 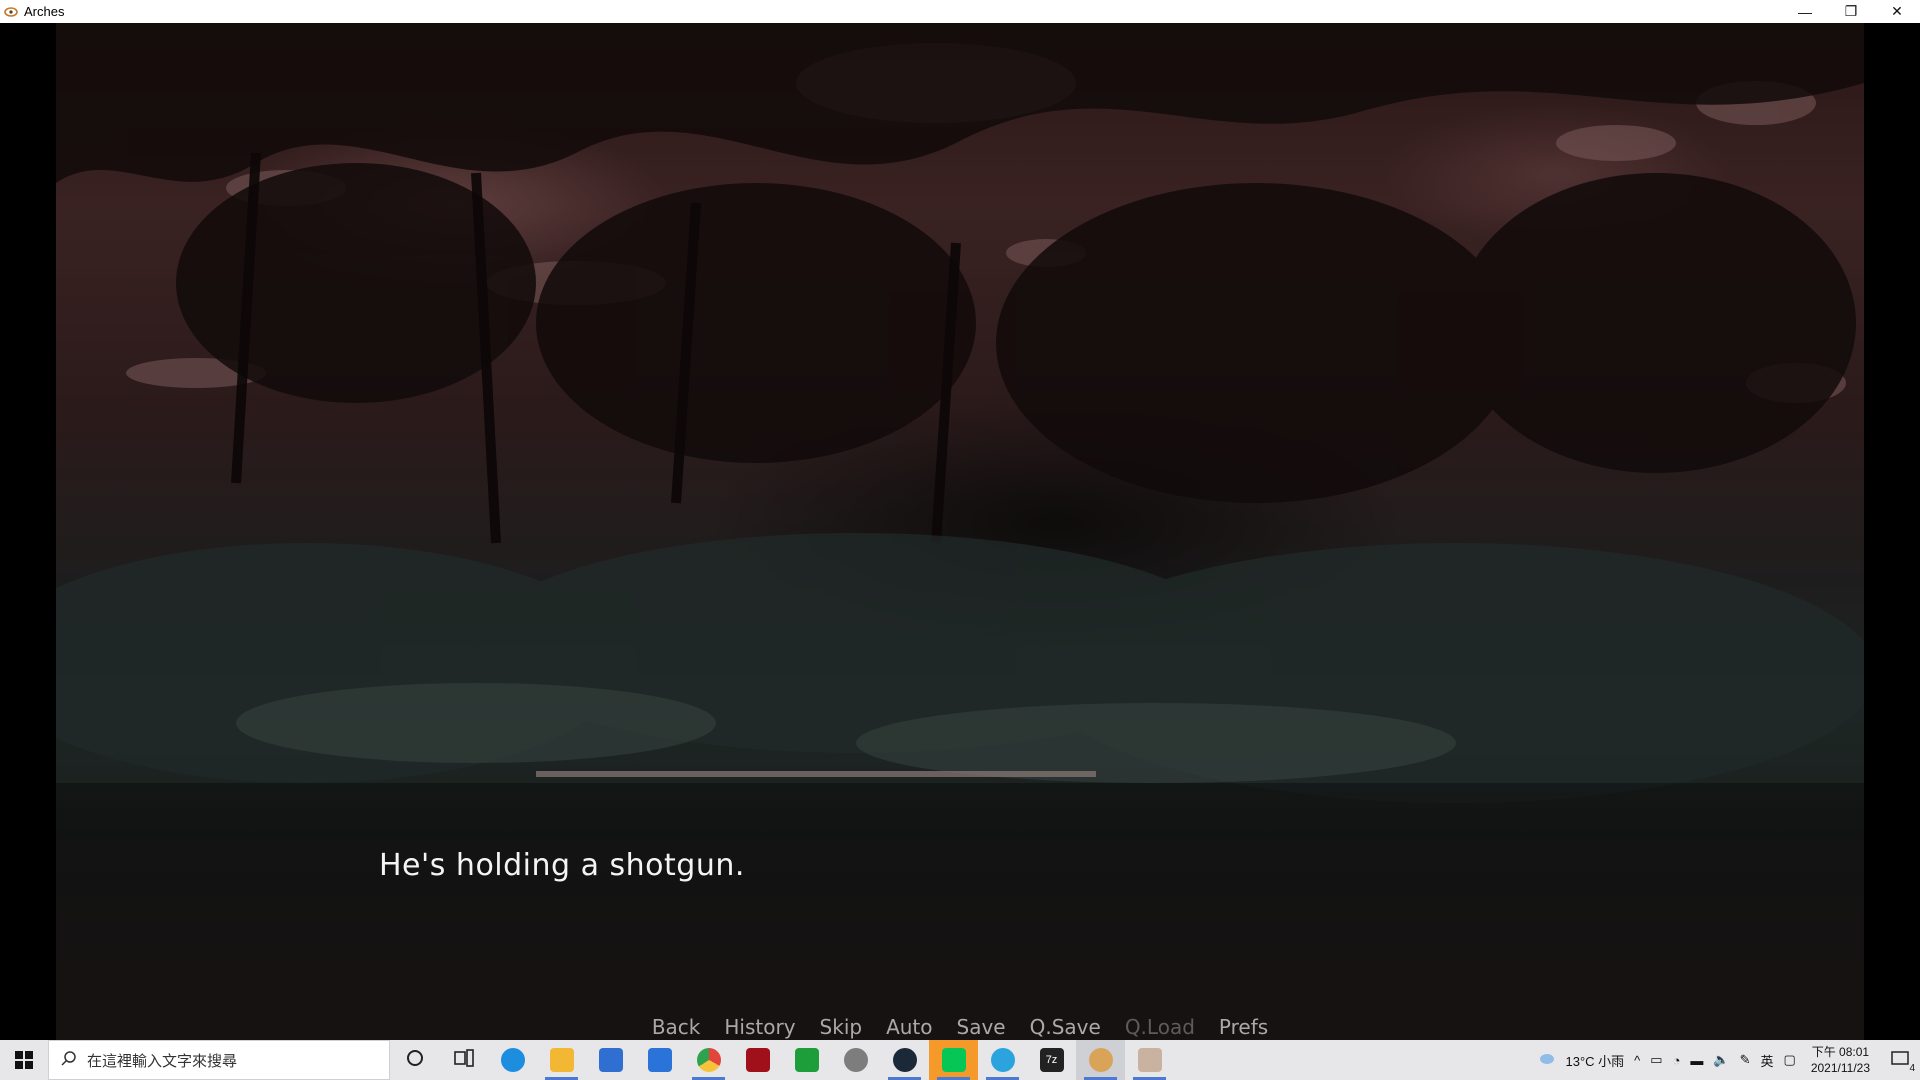 I want to click on arches-game-icon, so click(x=1100, y=1060).